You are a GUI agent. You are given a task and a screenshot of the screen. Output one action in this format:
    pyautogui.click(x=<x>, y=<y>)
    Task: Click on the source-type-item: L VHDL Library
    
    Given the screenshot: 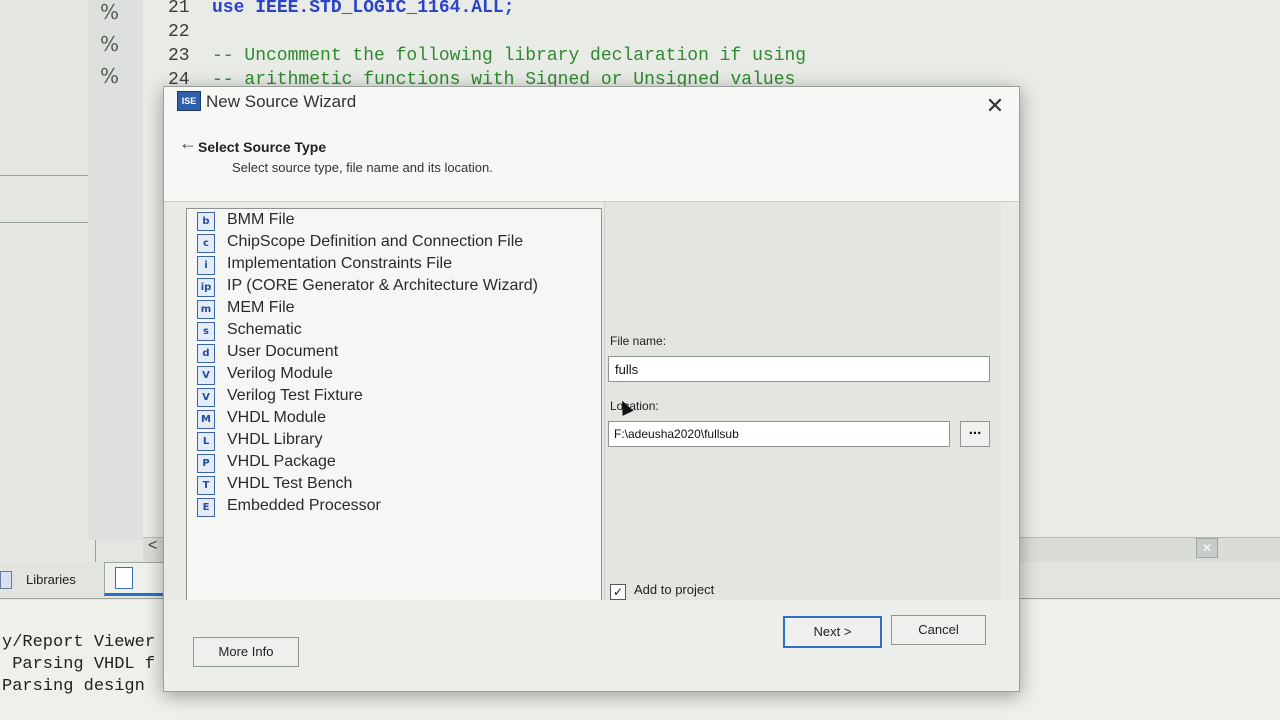 What is the action you would take?
    pyautogui.click(x=395, y=441)
    